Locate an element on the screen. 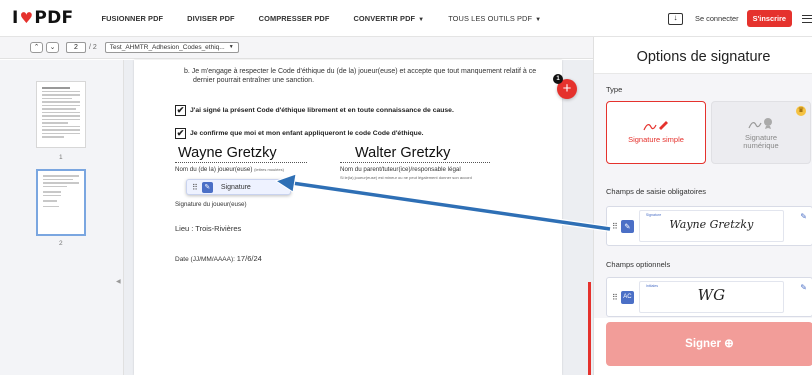 The width and height of the screenshot is (812, 375). arrow-circle-icon: ⊕ is located at coordinates (729, 344).